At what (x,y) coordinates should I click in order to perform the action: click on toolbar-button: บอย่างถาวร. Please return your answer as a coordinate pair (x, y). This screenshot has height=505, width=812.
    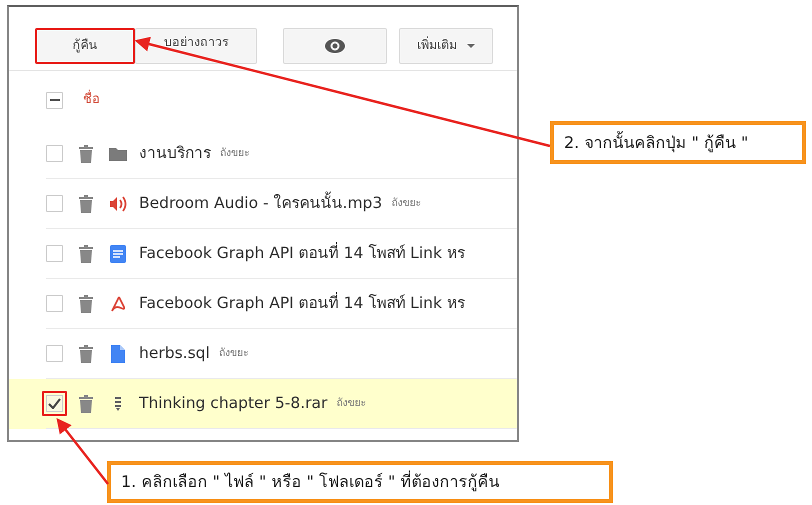
    Looking at the image, I should click on (196, 46).